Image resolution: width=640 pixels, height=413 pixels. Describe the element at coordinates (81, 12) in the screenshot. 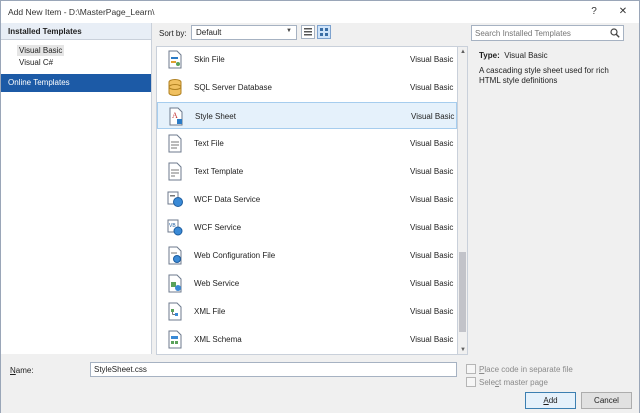

I see `dialog-title: Add New Item - D:\MasterPage_Learn\` at that location.